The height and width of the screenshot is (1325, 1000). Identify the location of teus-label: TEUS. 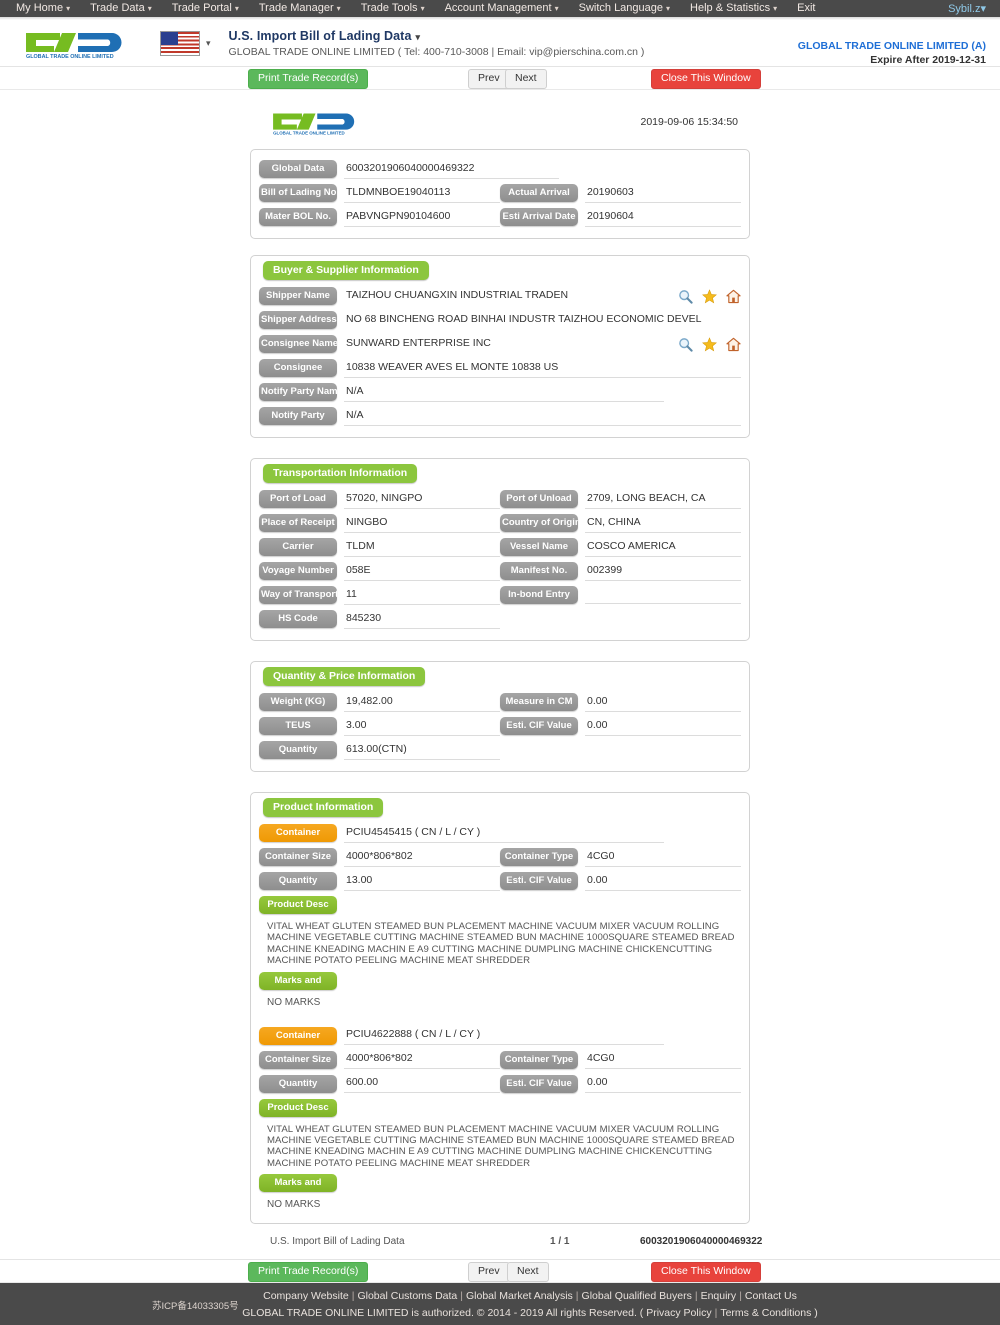
(298, 726).